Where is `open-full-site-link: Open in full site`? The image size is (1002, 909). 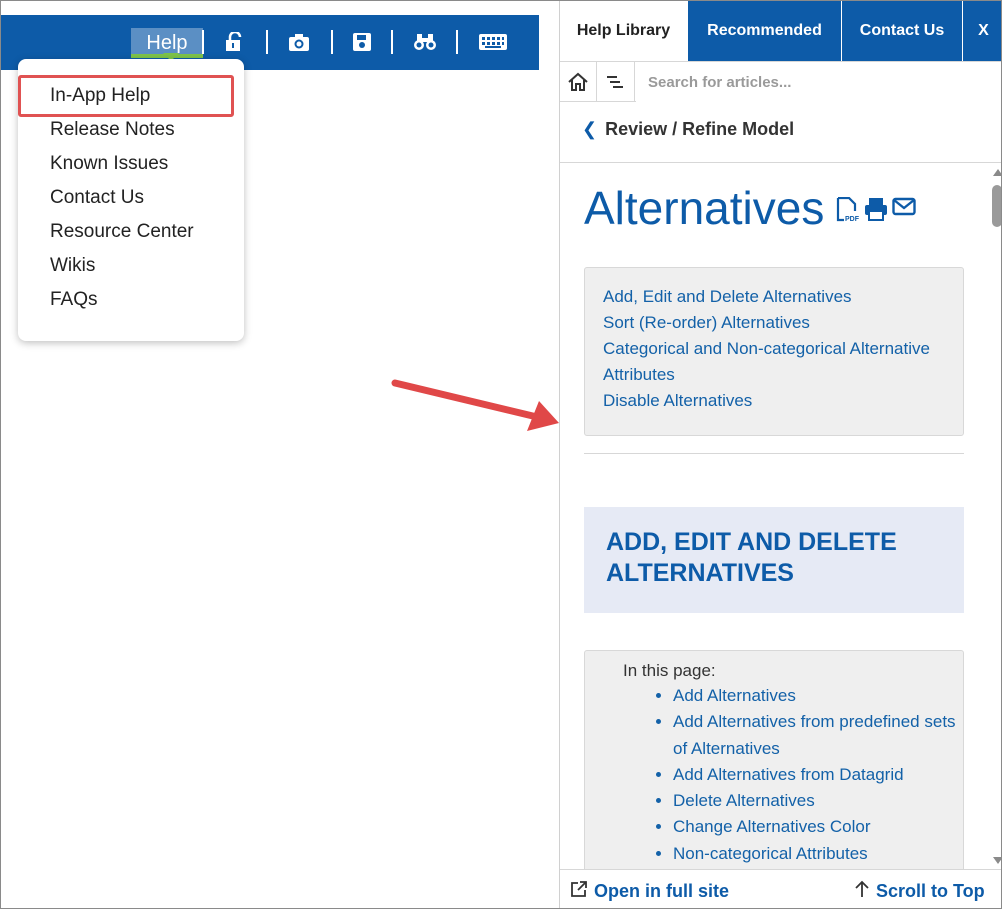 open-full-site-link: Open in full site is located at coordinates (649, 891).